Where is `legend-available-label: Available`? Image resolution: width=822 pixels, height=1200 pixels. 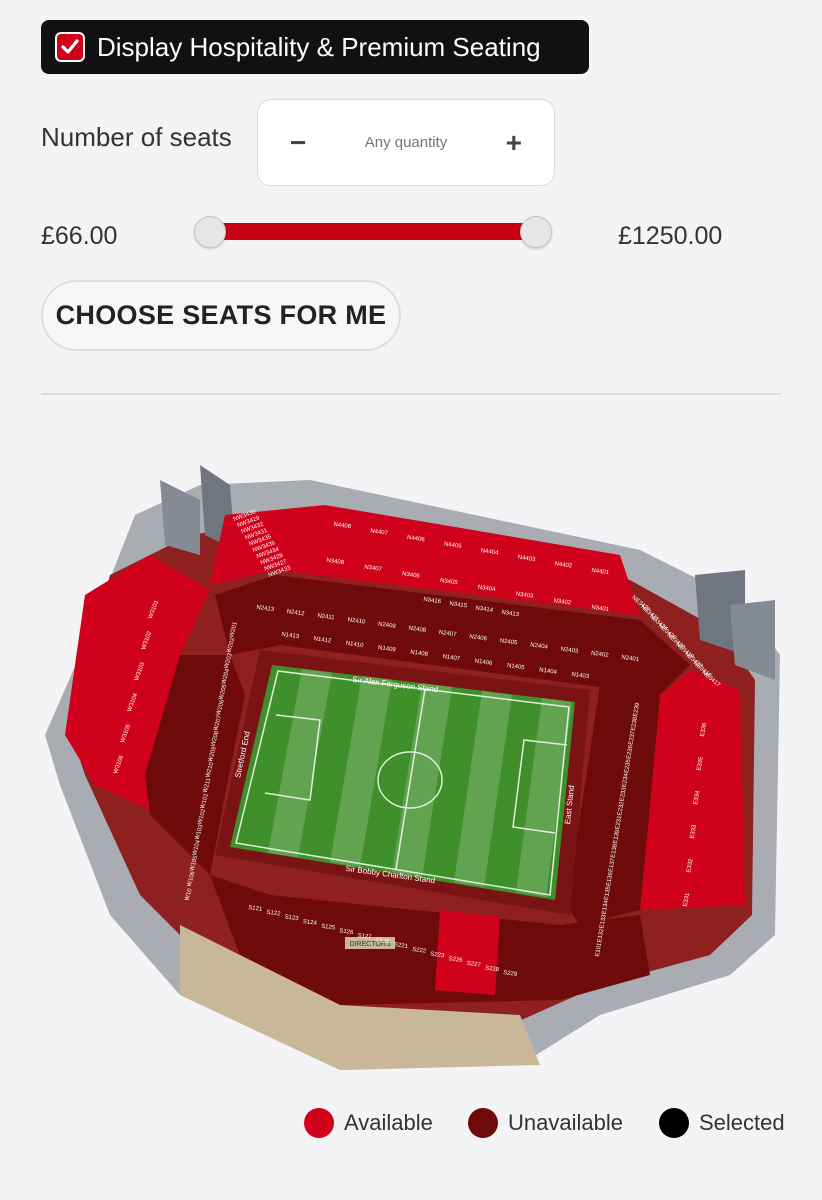
legend-available-label: Available is located at coordinates (388, 1122).